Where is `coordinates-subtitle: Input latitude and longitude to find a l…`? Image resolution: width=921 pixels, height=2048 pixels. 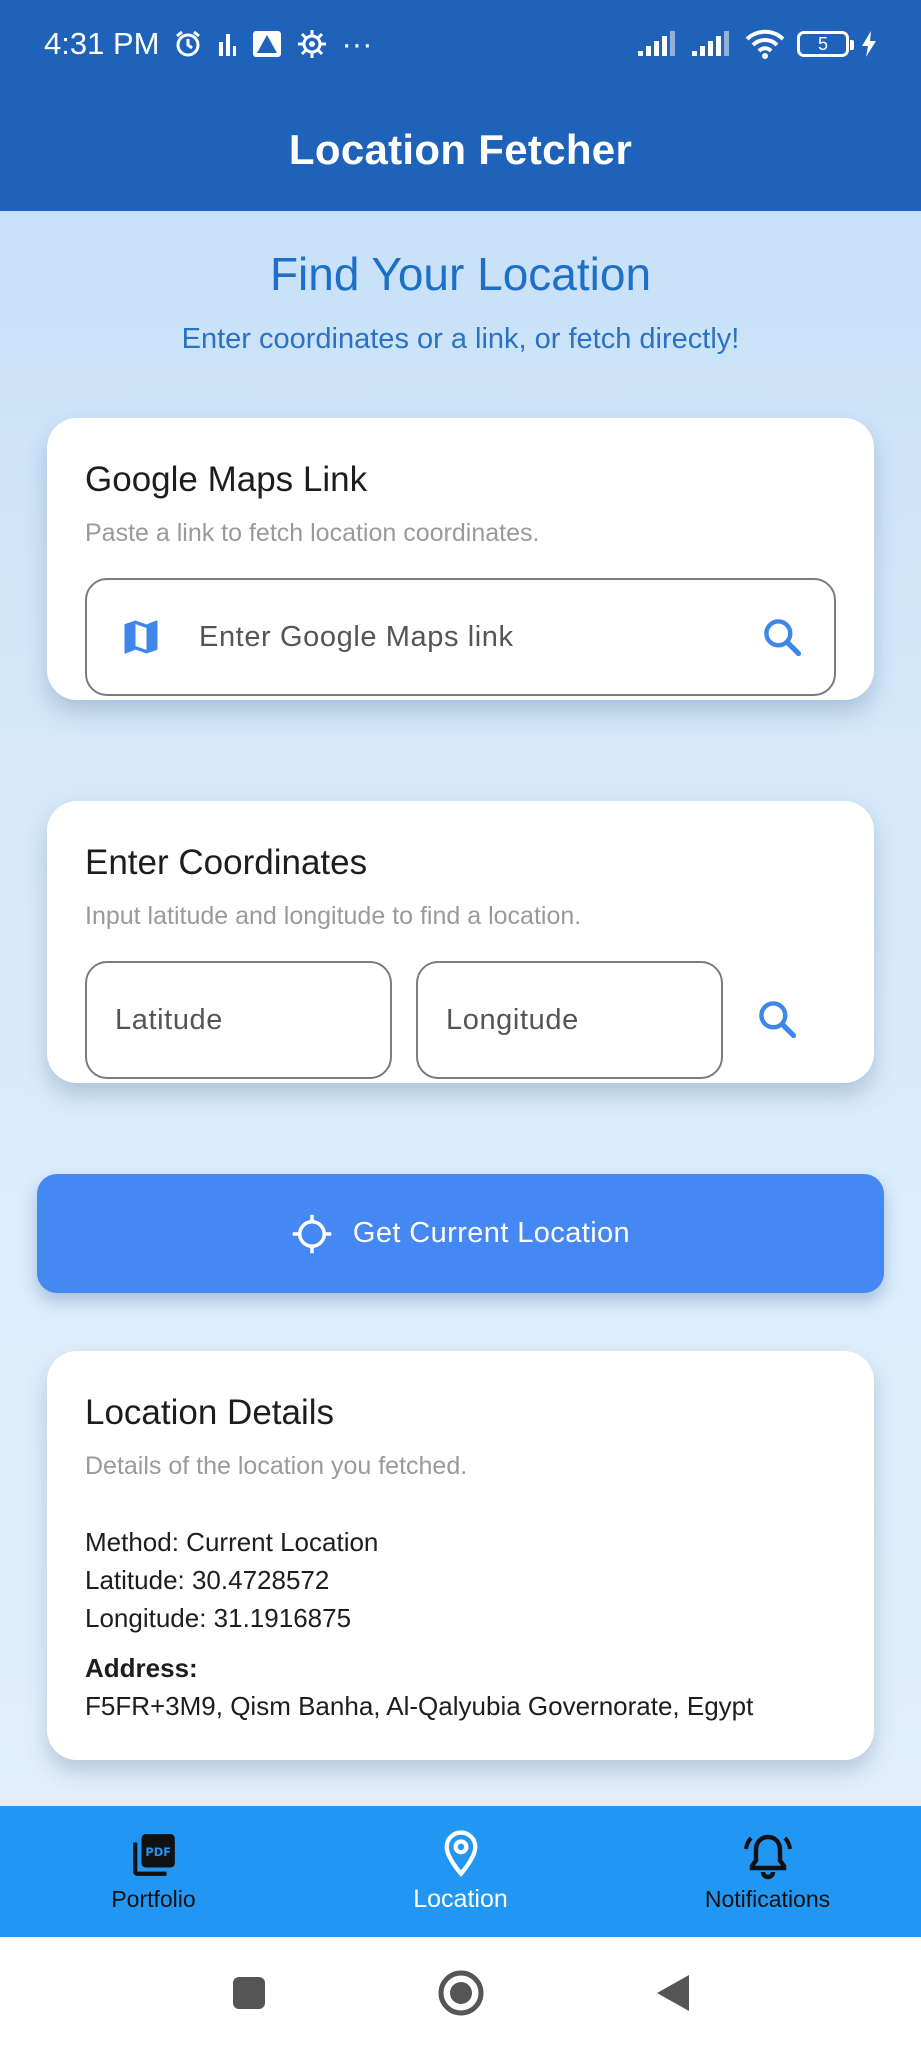
coordinates-subtitle: Input latitude and longitude to find a l… is located at coordinates (333, 916).